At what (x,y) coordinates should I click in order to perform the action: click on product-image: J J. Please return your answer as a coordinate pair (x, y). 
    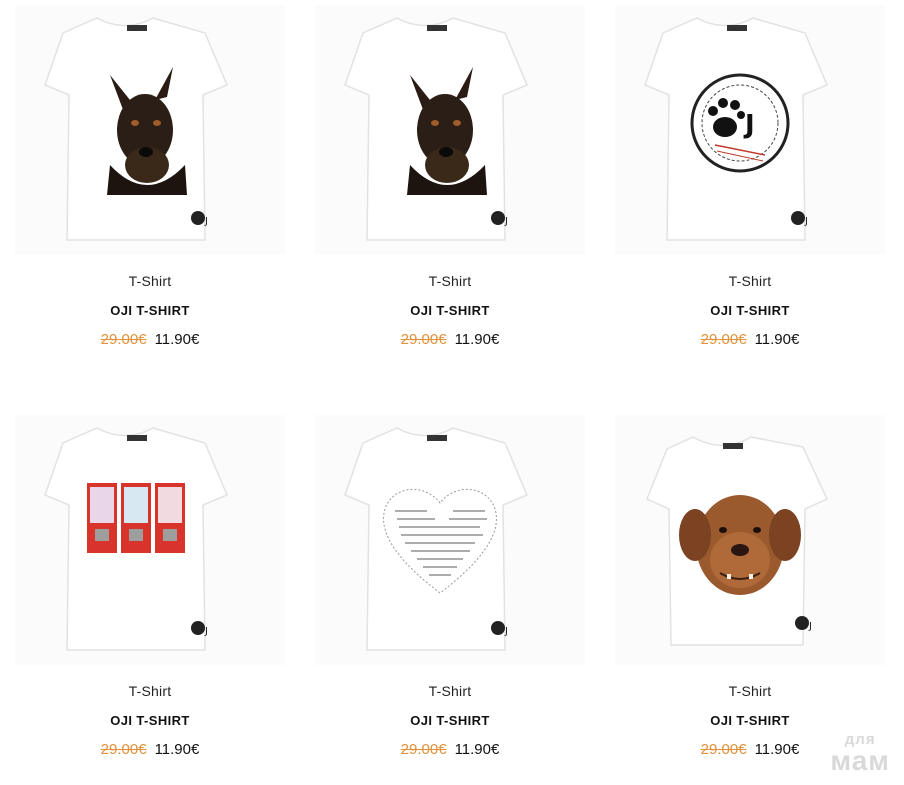
    Looking at the image, I should click on (750, 130).